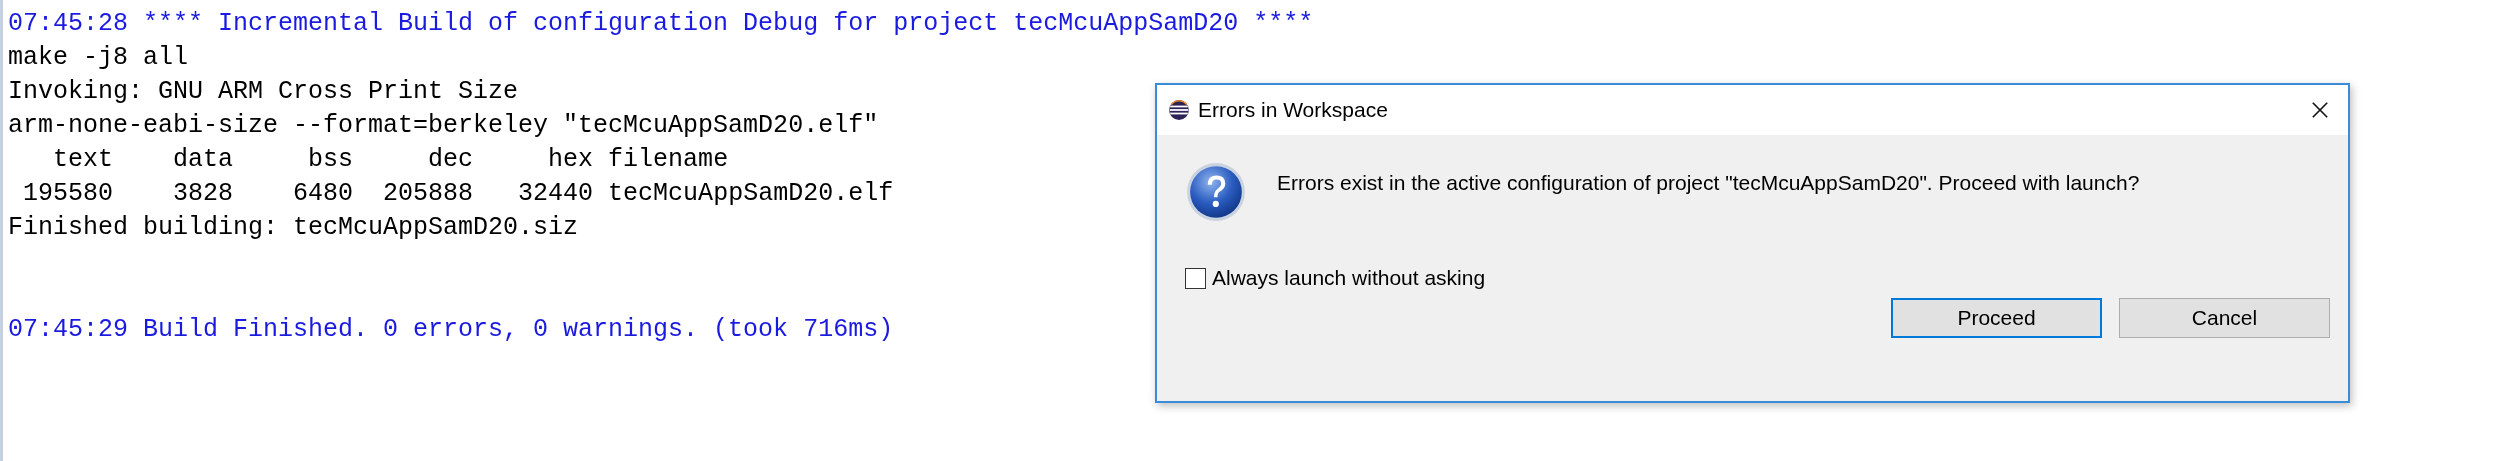  What do you see at coordinates (1195, 278) in the screenshot?
I see `checkbox` at bounding box center [1195, 278].